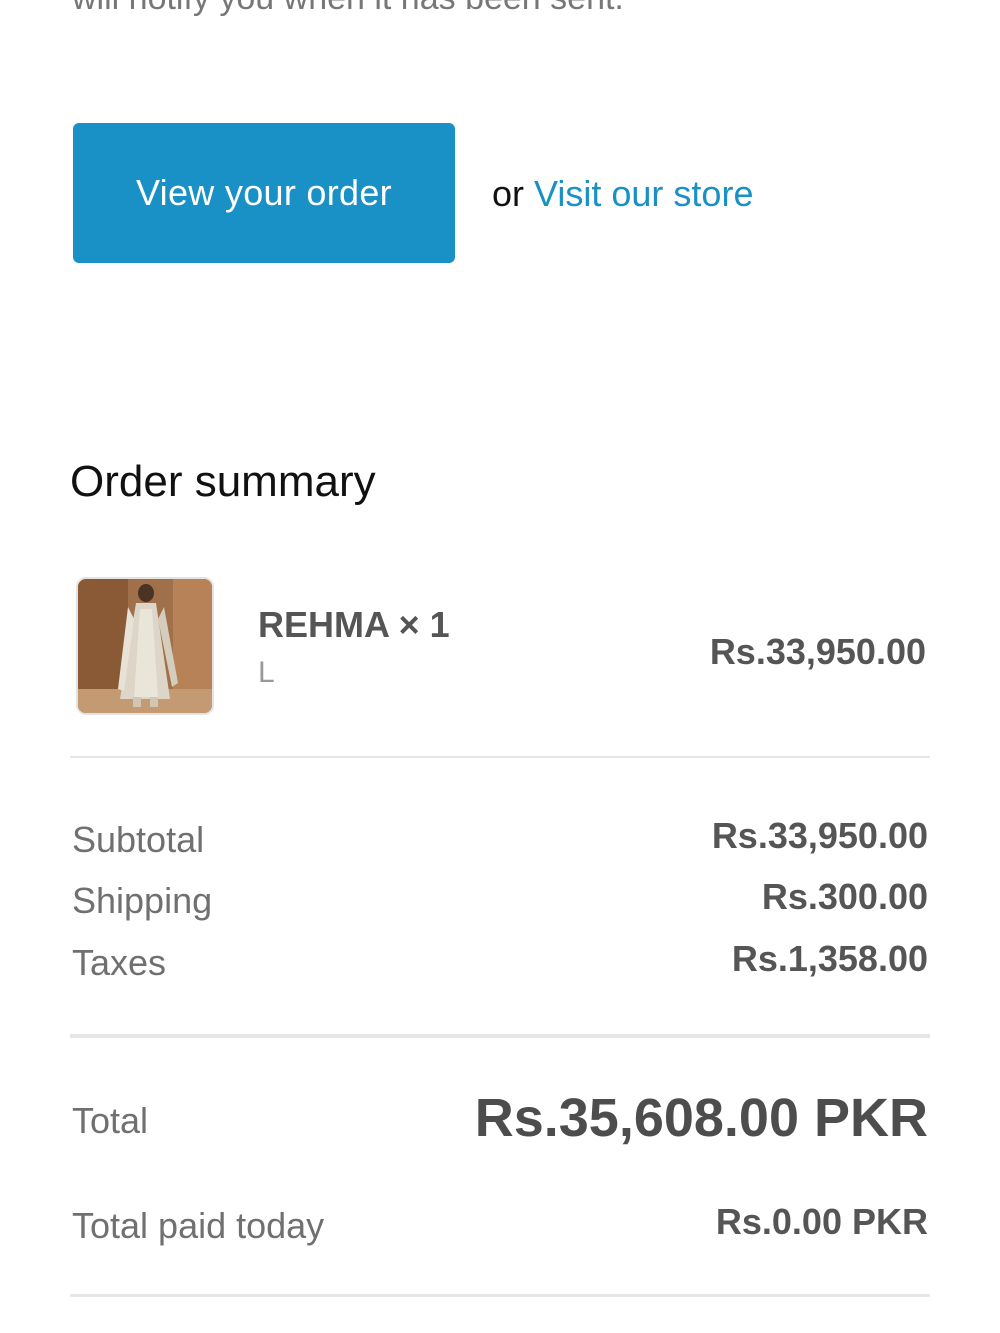  I want to click on or-text: or, so click(508, 193).